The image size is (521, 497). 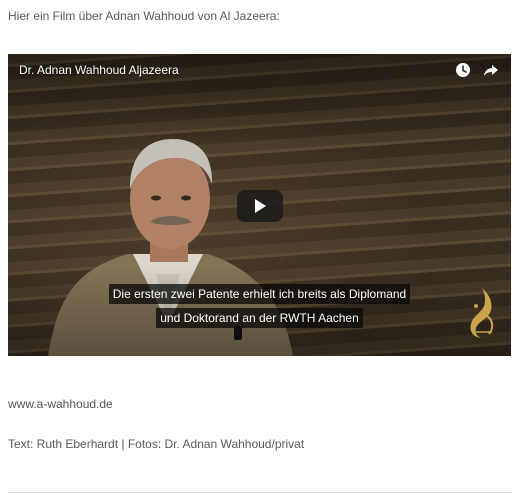 What do you see at coordinates (60, 404) in the screenshot?
I see `website-link: www.a-wahhoud.de` at bounding box center [60, 404].